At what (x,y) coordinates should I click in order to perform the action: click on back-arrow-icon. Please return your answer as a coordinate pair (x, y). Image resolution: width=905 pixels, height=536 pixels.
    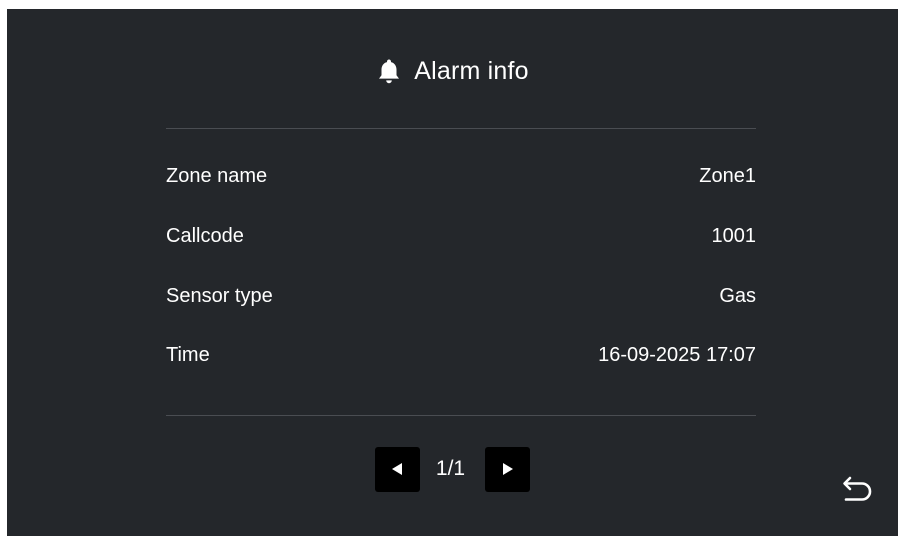
    Looking at the image, I should click on (857, 488).